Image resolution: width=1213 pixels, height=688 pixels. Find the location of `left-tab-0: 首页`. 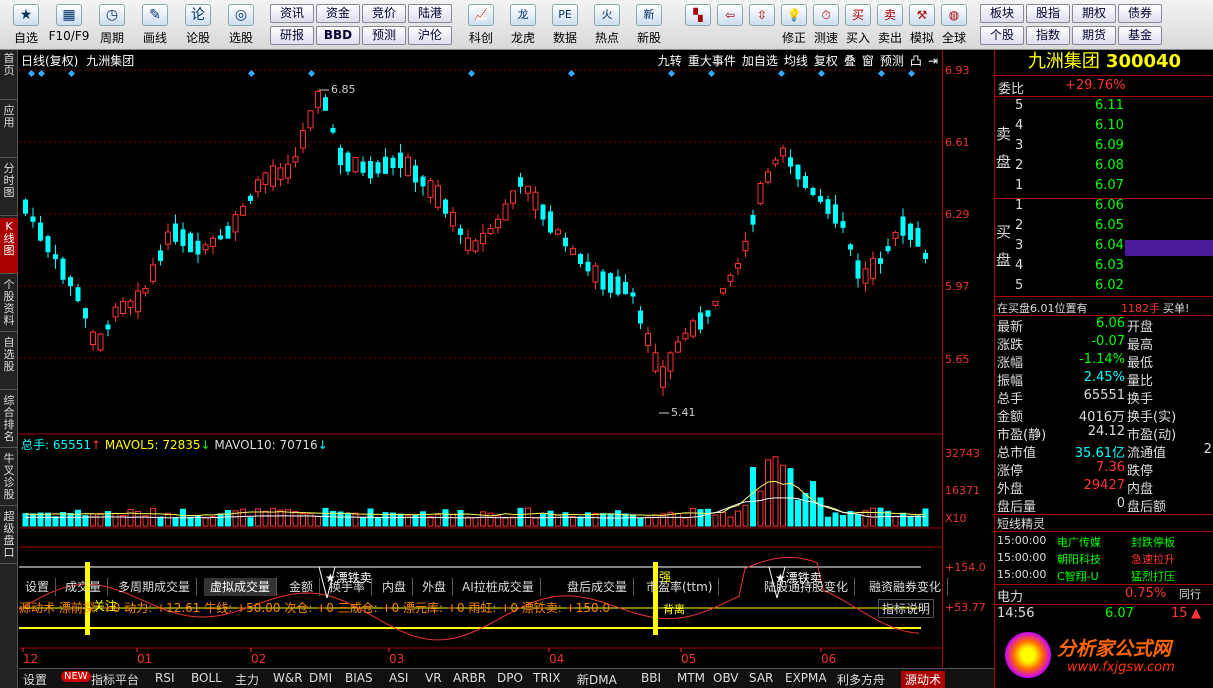

left-tab-0: 首页 is located at coordinates (9, 75).